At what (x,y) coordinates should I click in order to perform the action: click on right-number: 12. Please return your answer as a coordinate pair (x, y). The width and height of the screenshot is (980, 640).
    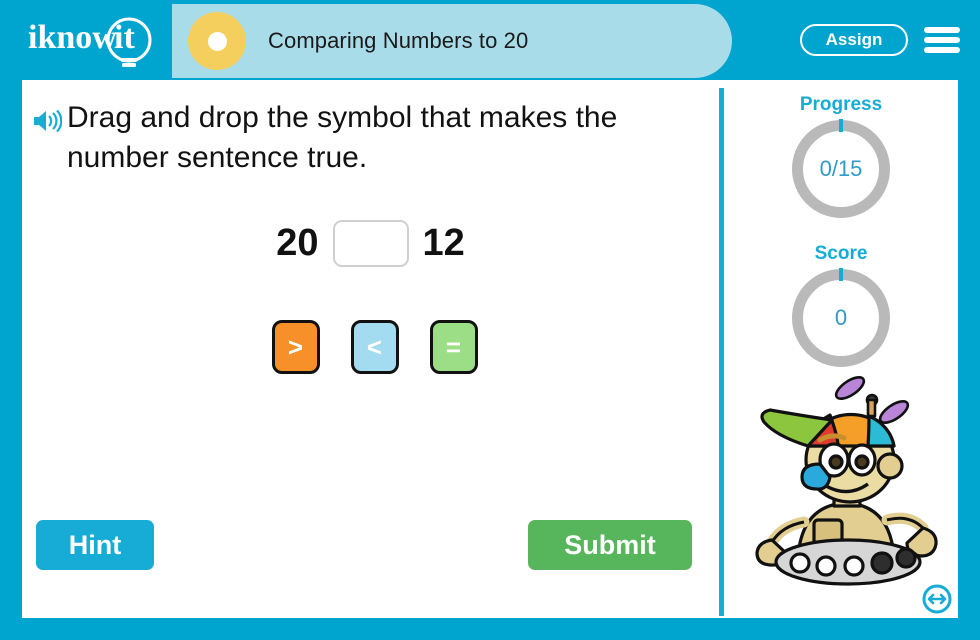
    Looking at the image, I should click on (443, 243).